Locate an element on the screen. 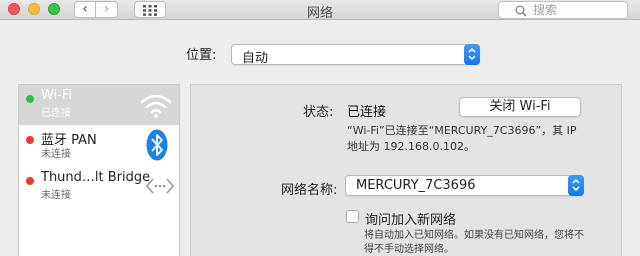 Image resolution: width=640 pixels, height=256 pixels. status-description-line2: 地址为 192.168.0.102。 is located at coordinates (411, 146).